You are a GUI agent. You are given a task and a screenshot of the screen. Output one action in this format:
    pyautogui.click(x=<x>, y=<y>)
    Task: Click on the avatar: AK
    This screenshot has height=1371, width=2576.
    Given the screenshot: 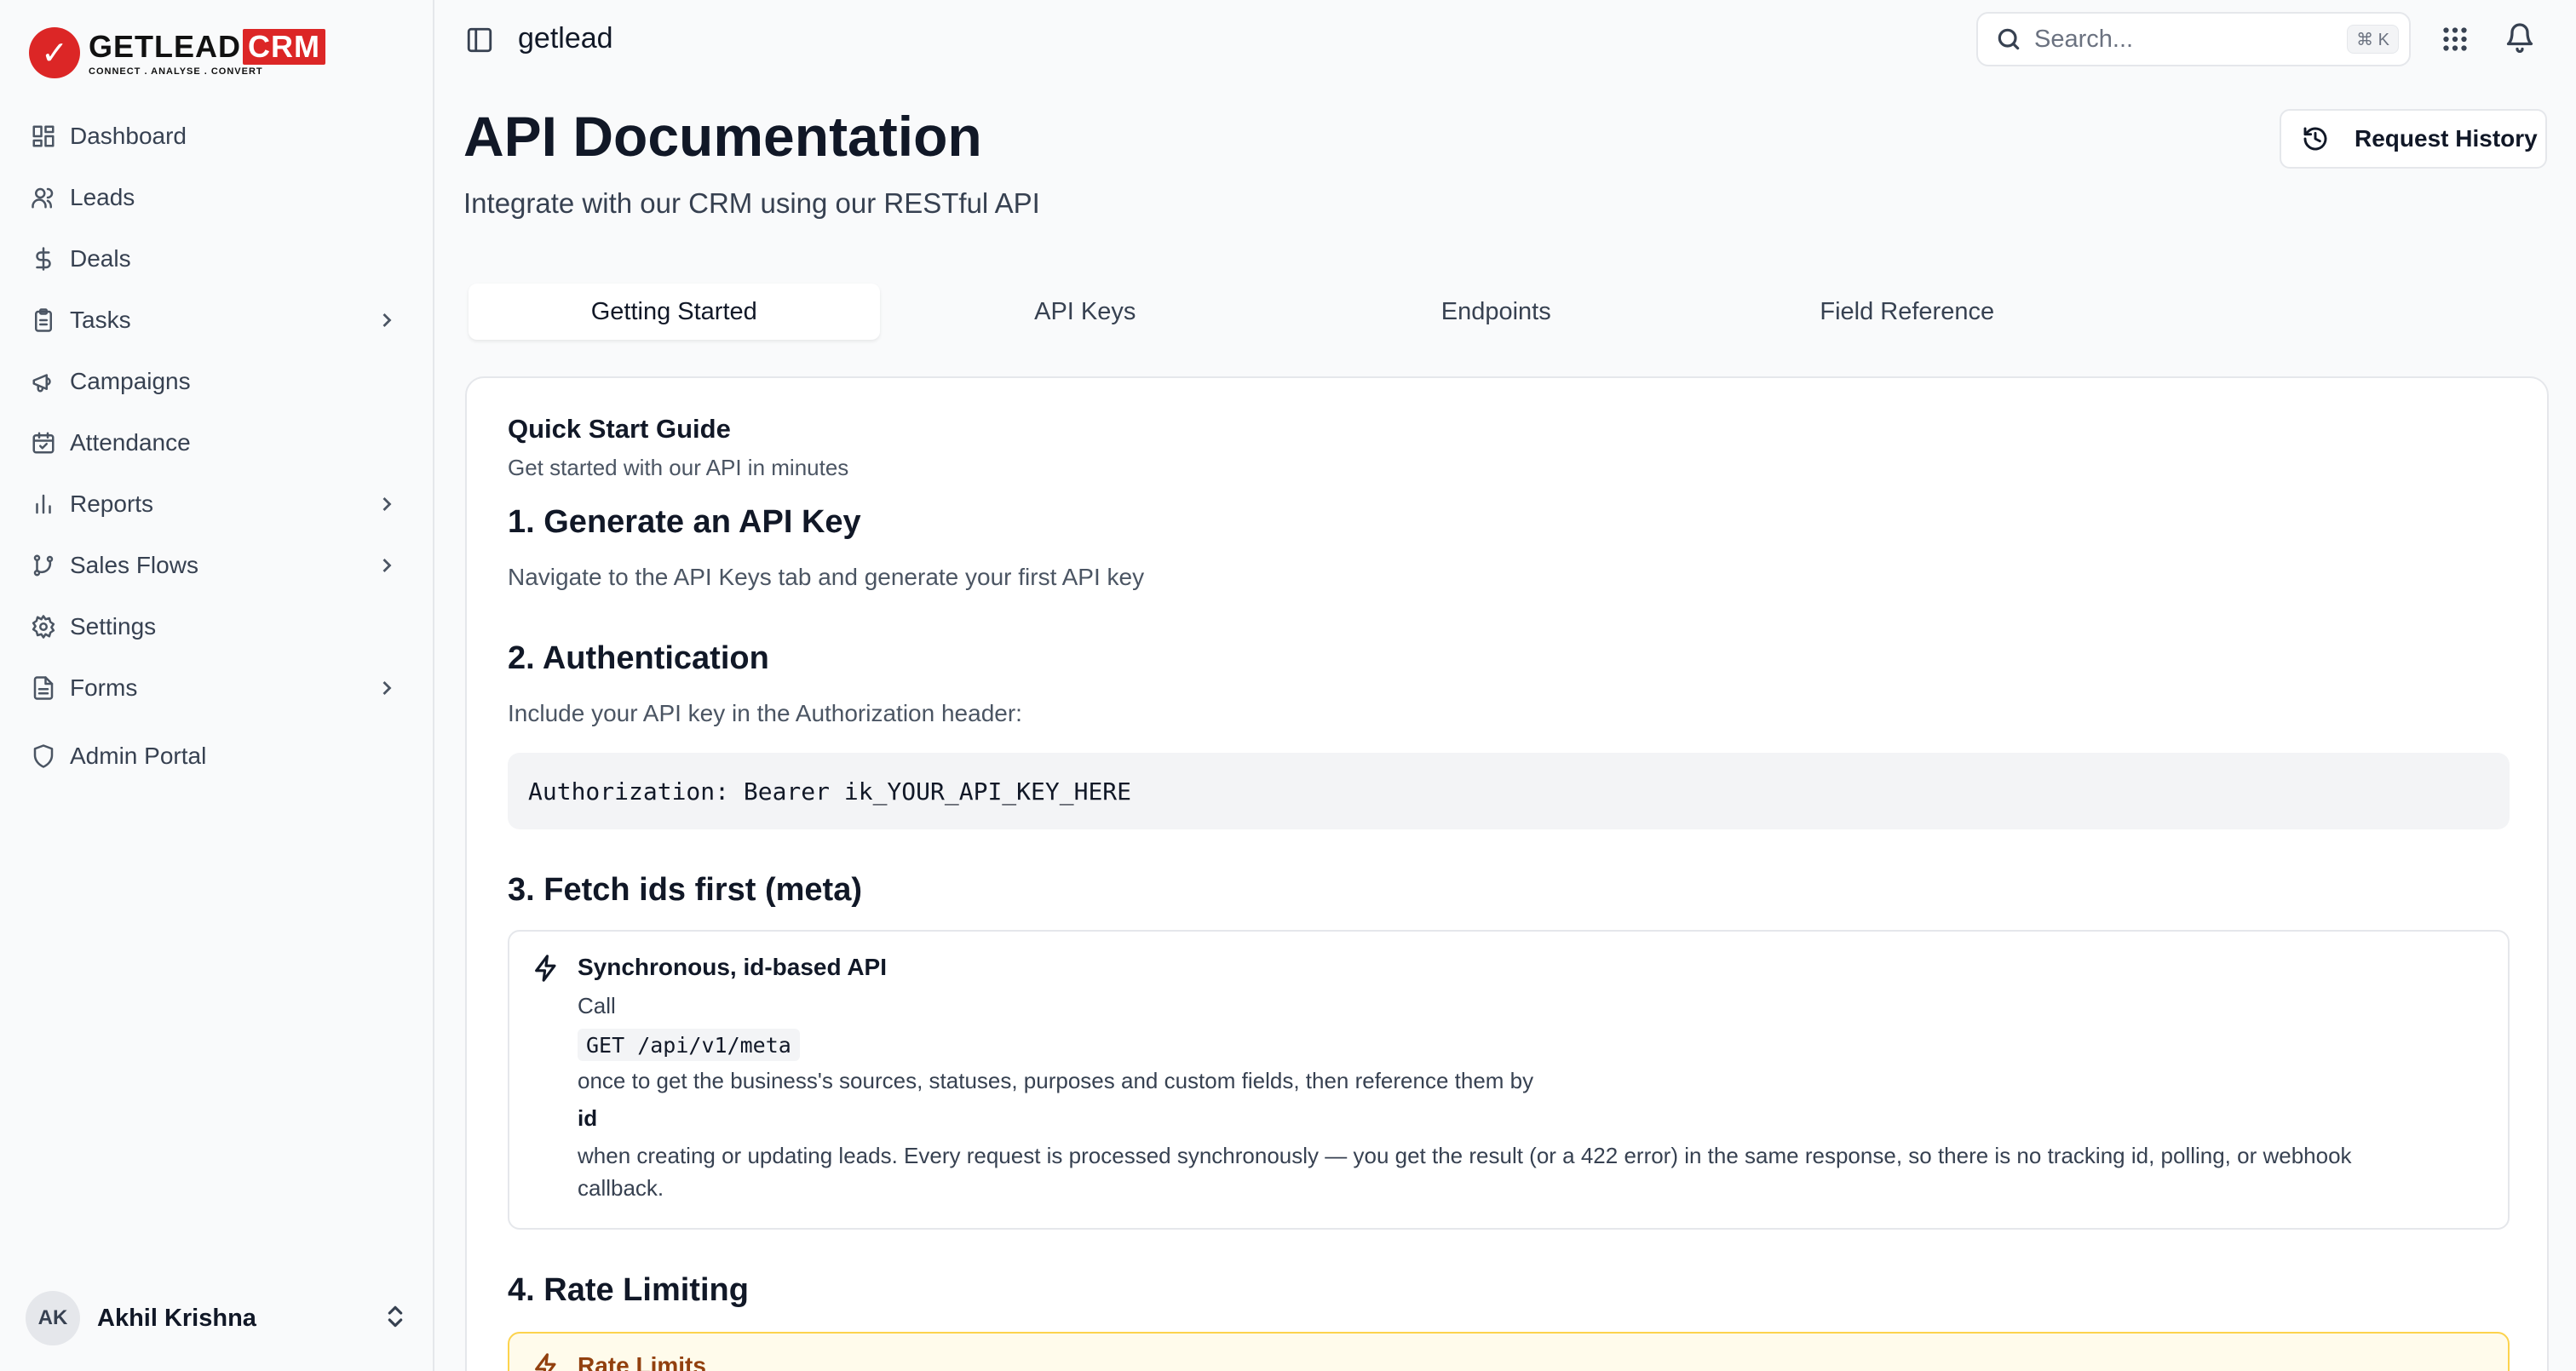 What is the action you would take?
    pyautogui.click(x=53, y=1318)
    